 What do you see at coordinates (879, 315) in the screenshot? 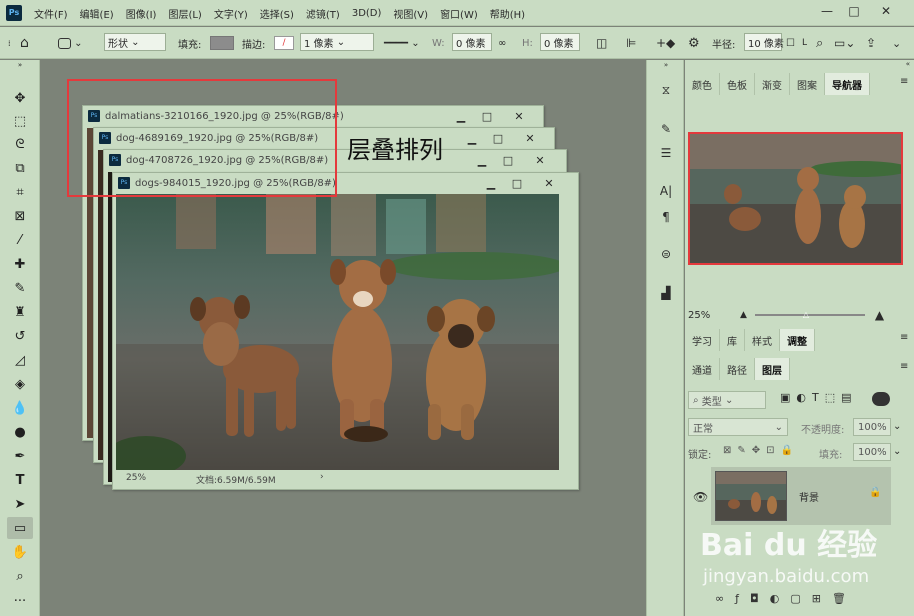
I see `zoom-in-icon: ▲` at bounding box center [879, 315].